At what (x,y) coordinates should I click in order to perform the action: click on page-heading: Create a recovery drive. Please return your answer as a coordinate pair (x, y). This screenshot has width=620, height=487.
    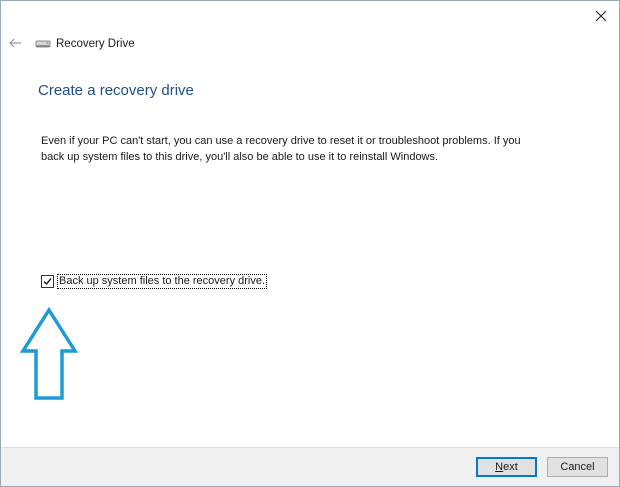
    Looking at the image, I should click on (116, 90).